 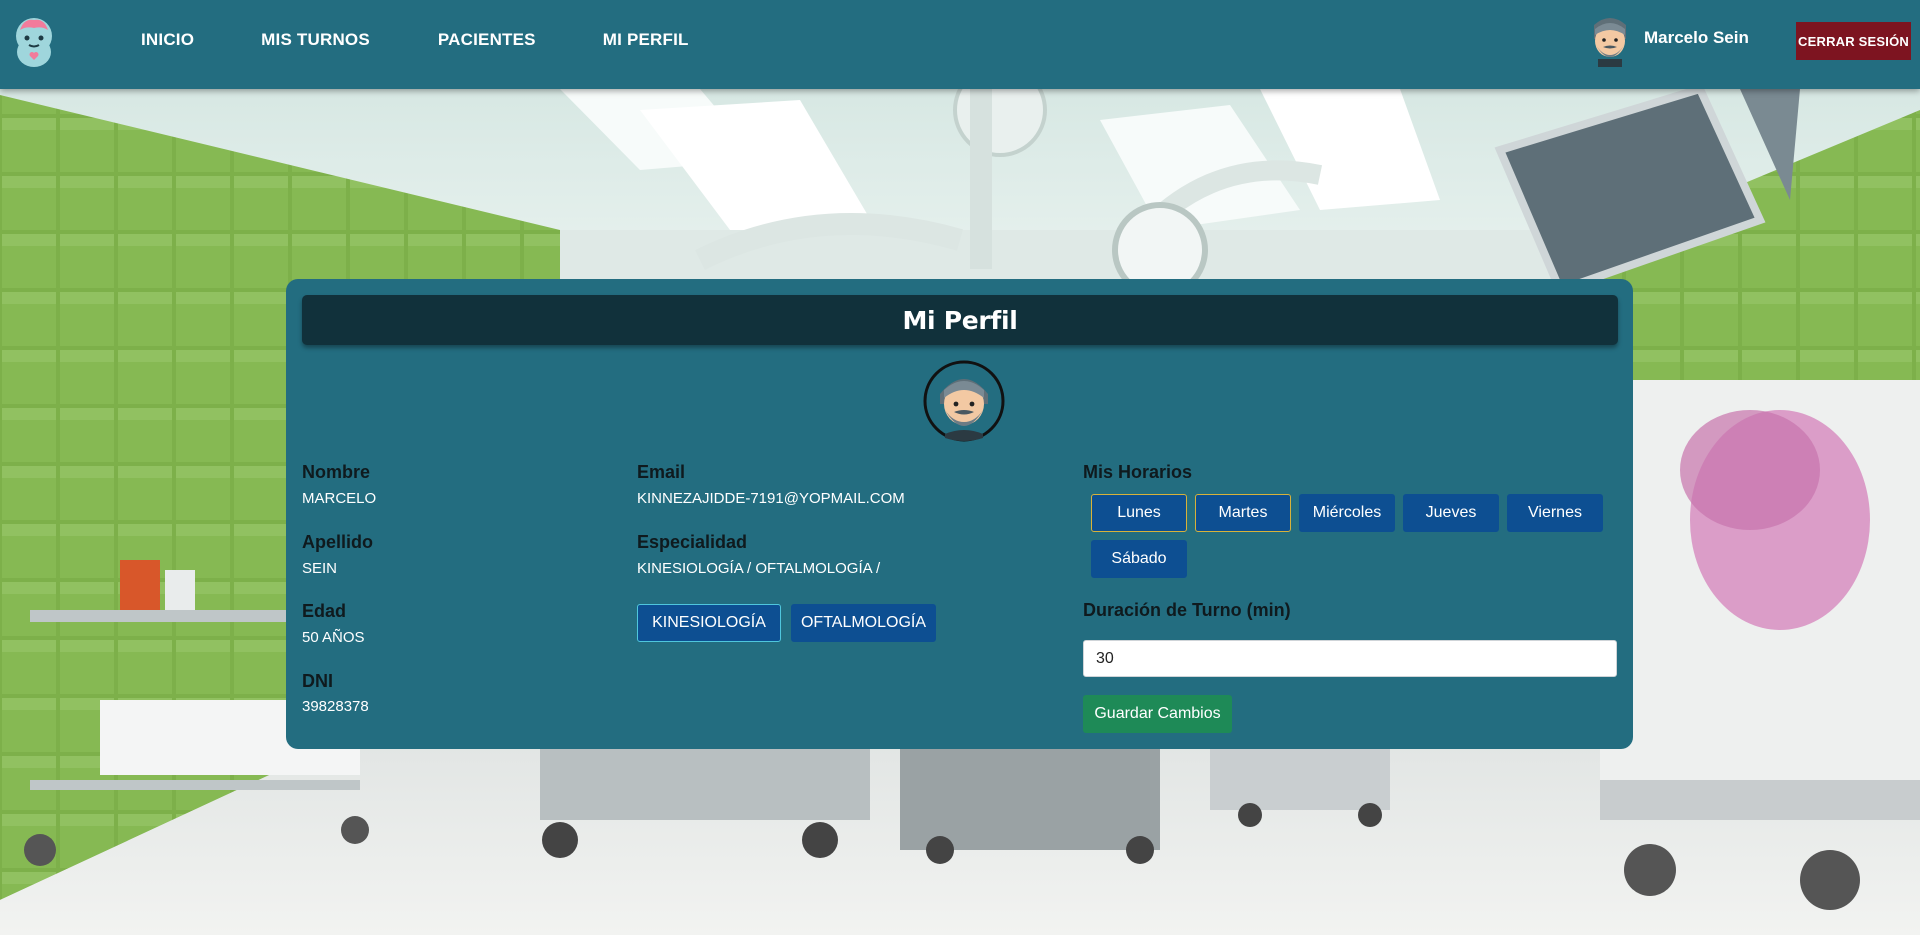 I want to click on duracion-label: Duración de Turno (min), so click(x=1187, y=610).